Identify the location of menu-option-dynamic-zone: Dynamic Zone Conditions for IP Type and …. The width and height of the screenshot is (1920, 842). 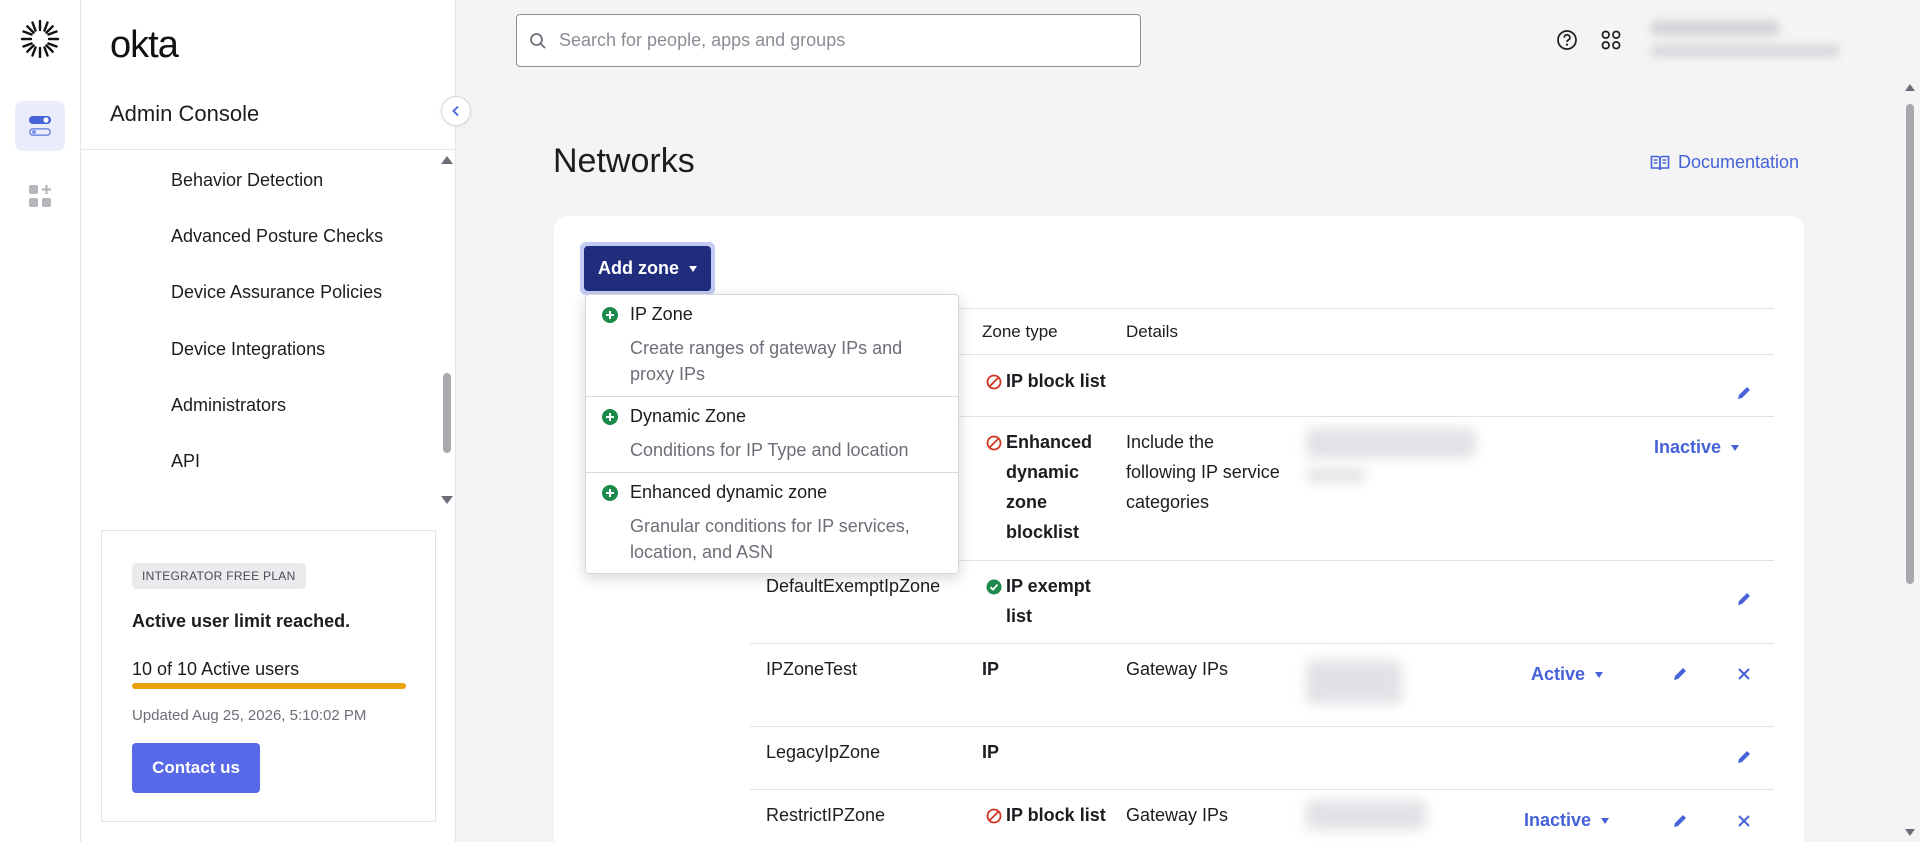
(772, 434).